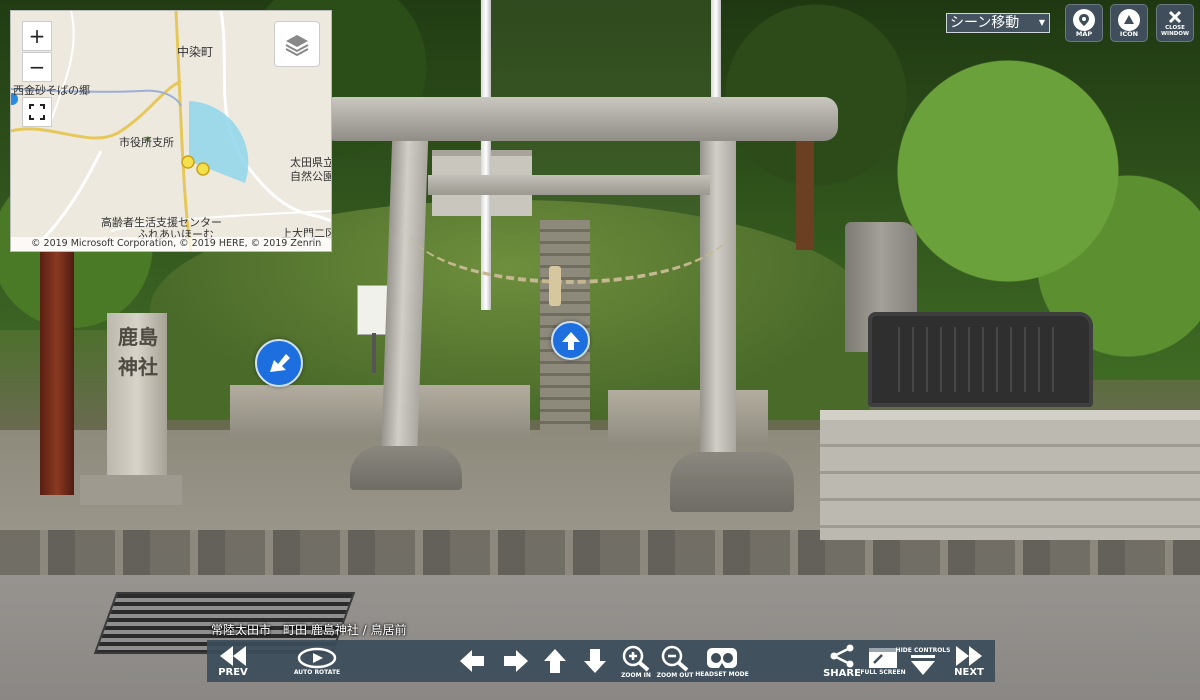 This screenshot has height=700, width=1200. What do you see at coordinates (555, 286) in the screenshot?
I see `shimenawa-tassel` at bounding box center [555, 286].